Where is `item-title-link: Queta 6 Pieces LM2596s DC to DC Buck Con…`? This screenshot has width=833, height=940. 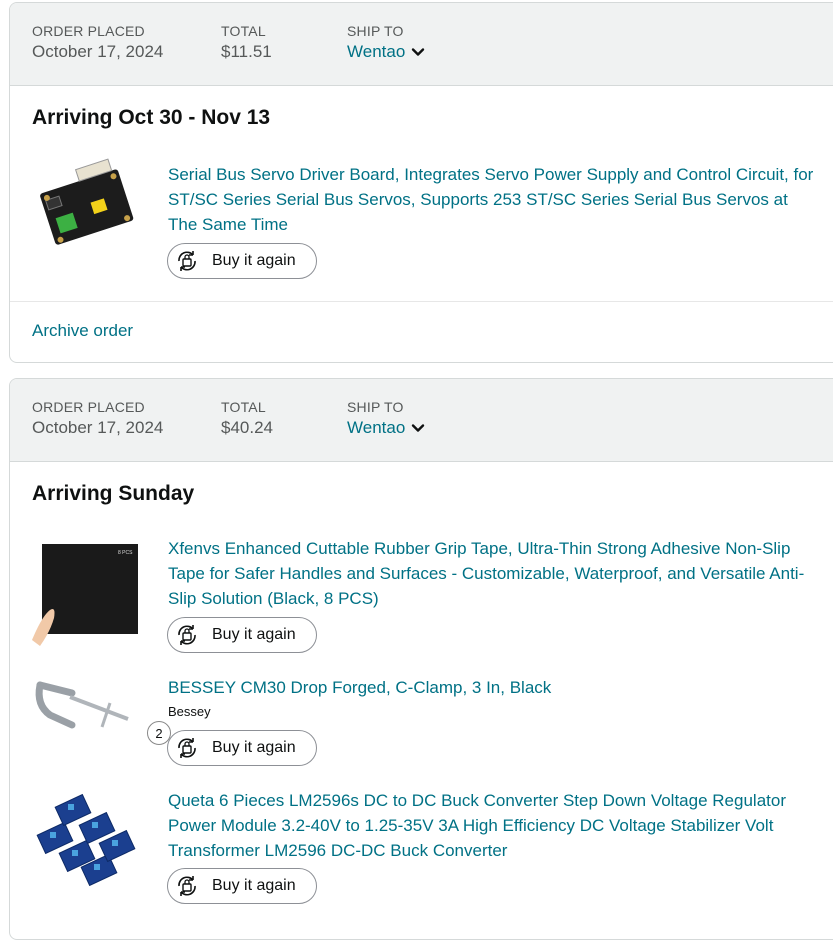
item-title-link: Queta 6 Pieces LM2596s DC to DC Buck Con… is located at coordinates (493, 825).